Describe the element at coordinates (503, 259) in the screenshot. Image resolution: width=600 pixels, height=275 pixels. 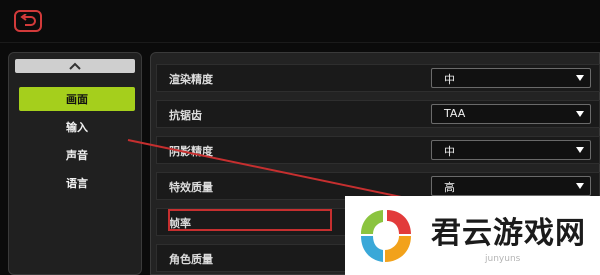
I see `watermark-subtitle: junyuns` at that location.